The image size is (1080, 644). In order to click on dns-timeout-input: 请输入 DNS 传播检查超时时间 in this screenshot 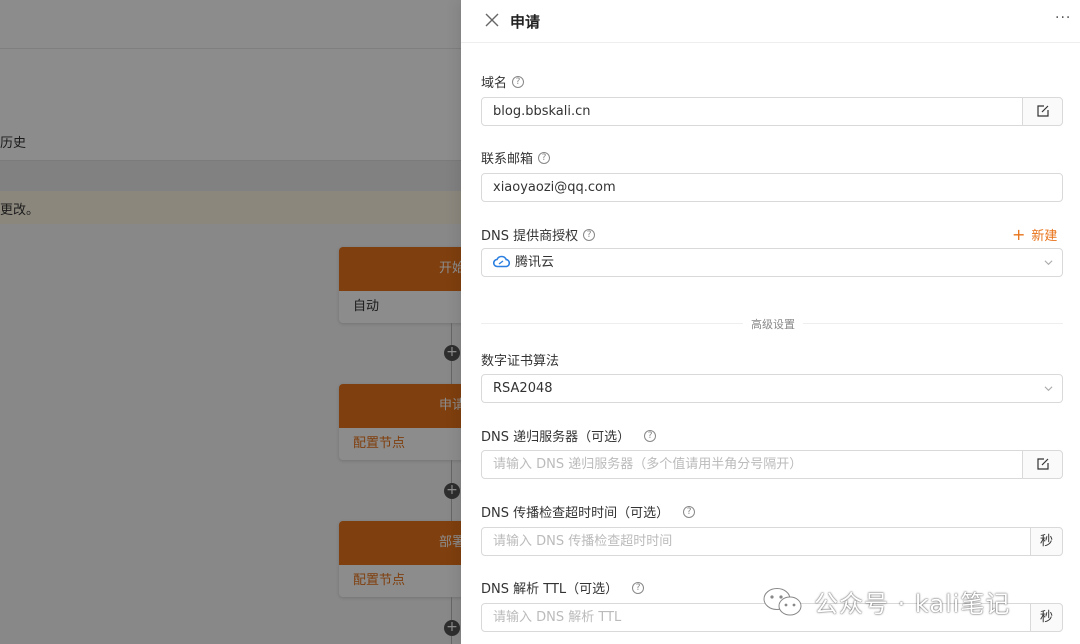, I will do `click(756, 541)`.